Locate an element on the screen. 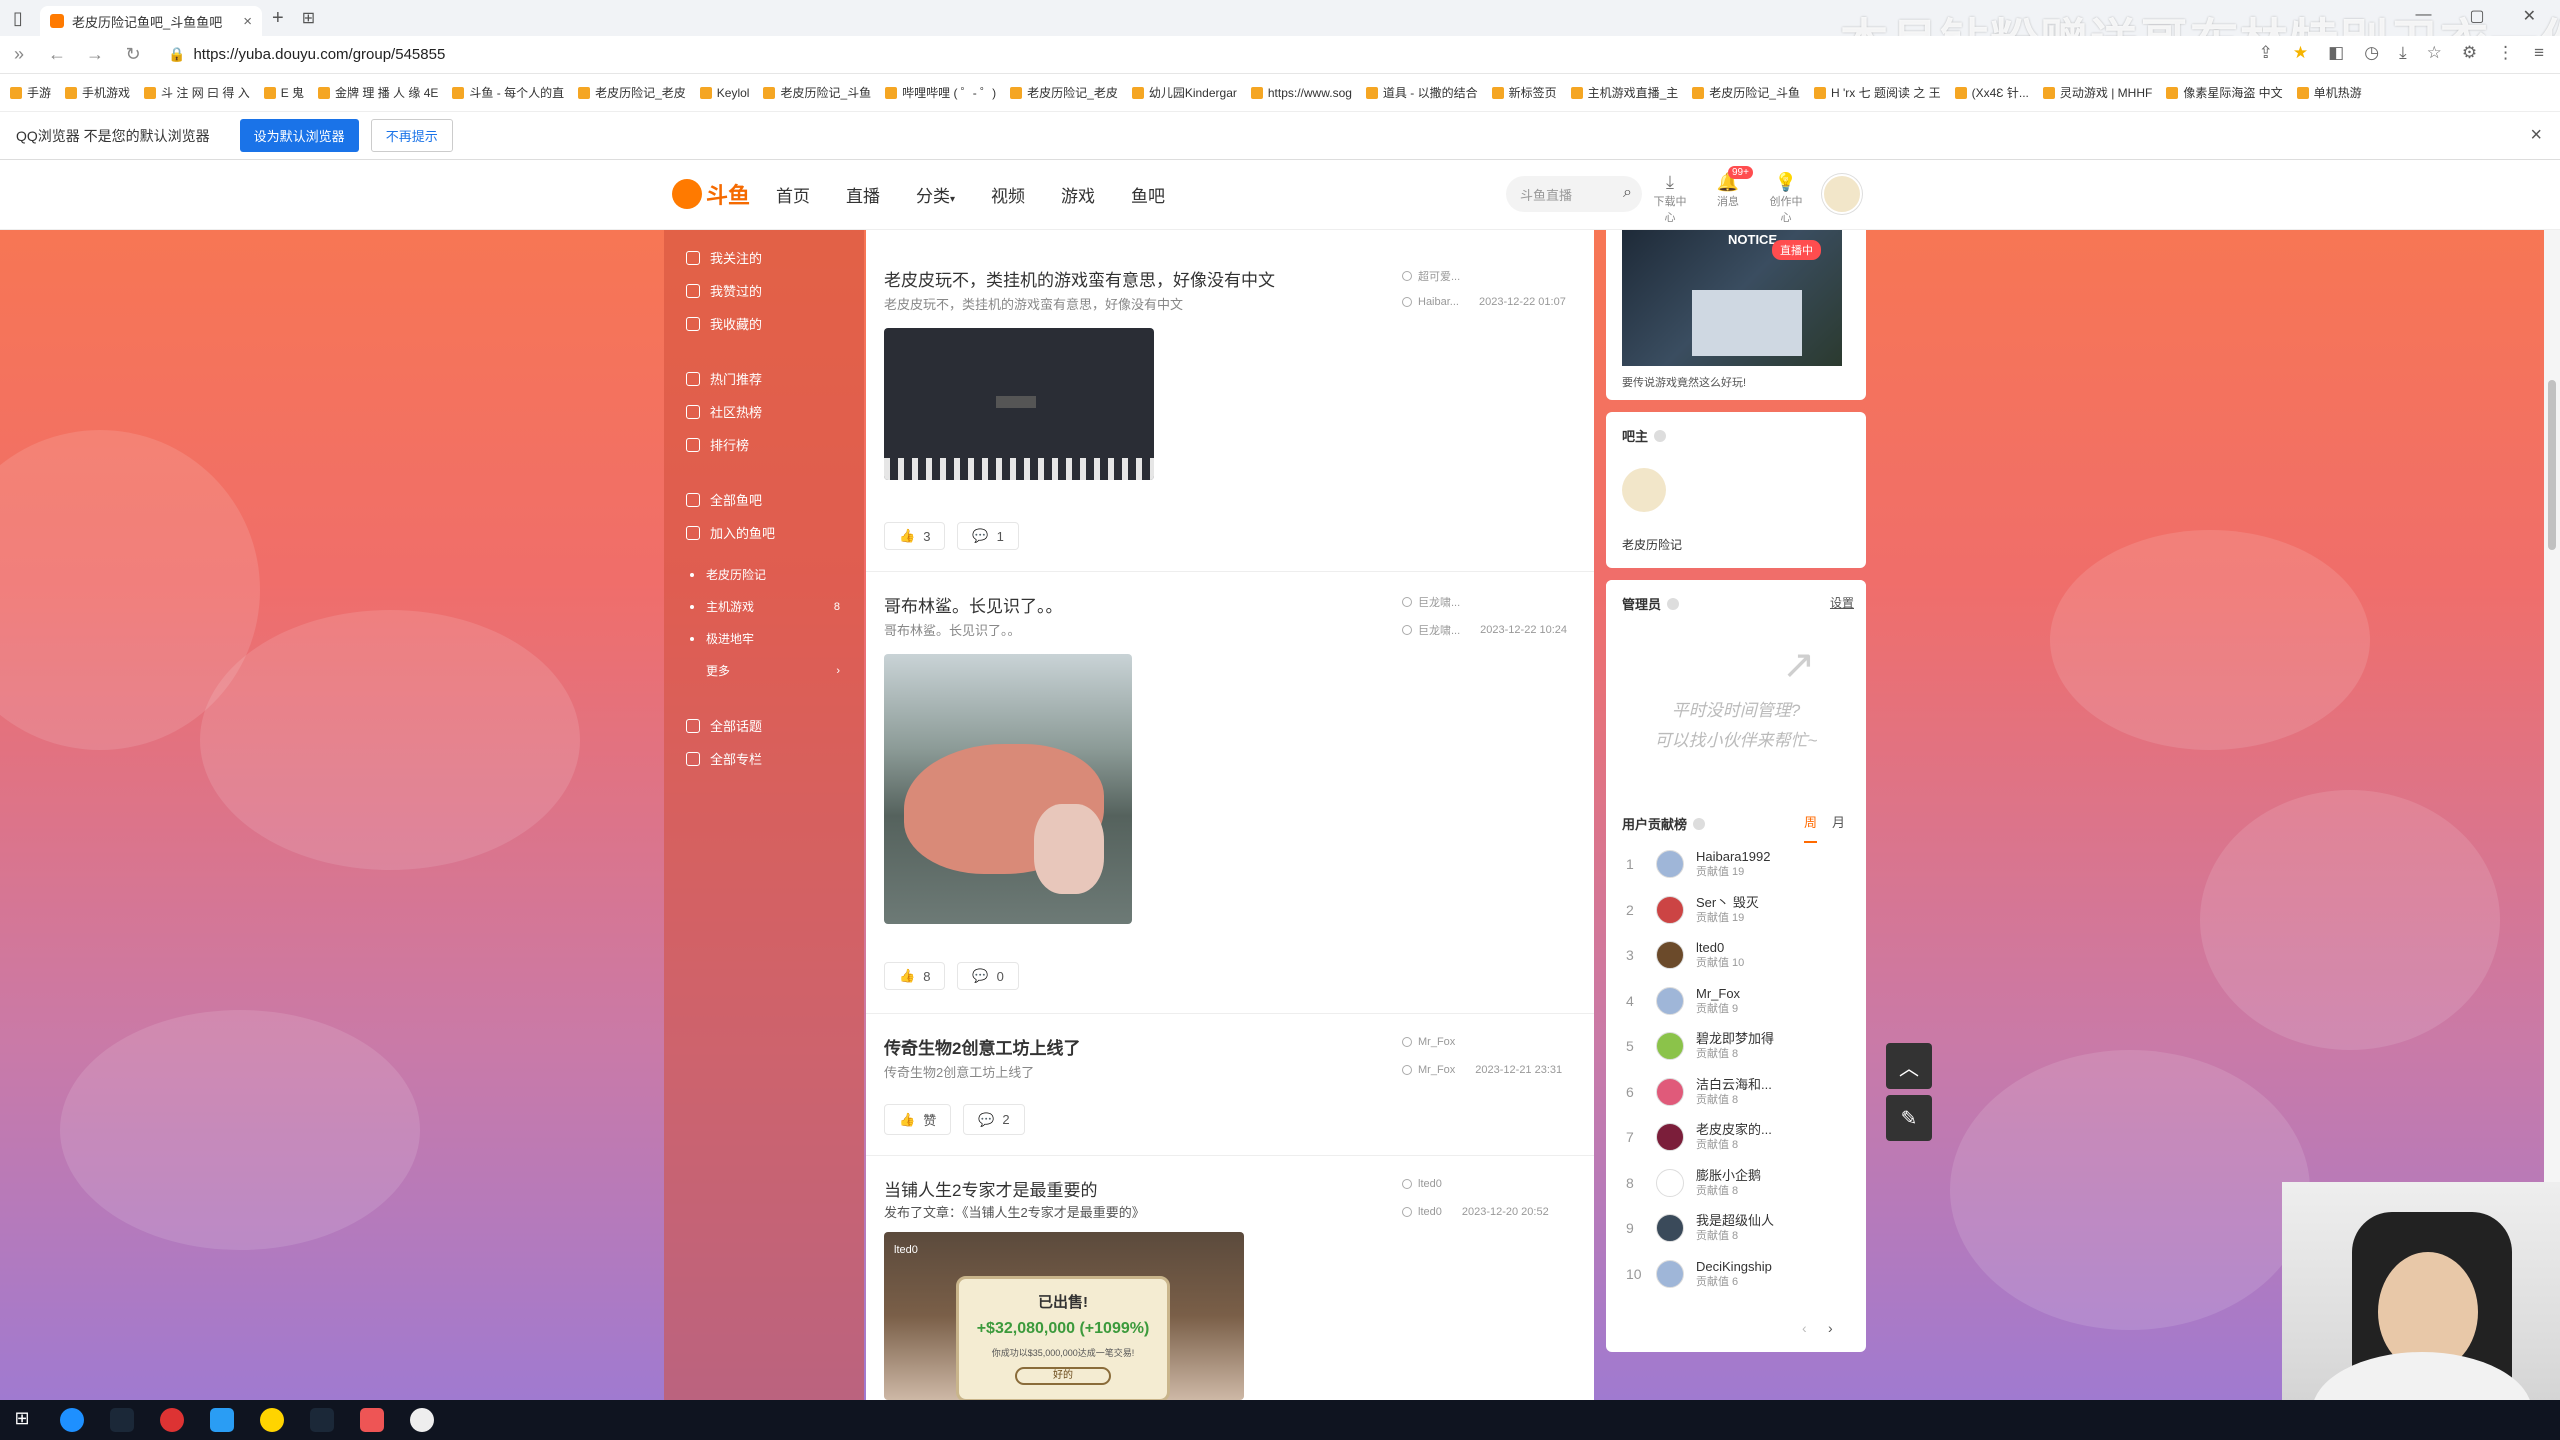 Image resolution: width=2560 pixels, height=1440 pixels. bookmark-item: H 'rx 七 题阅读 之 王 is located at coordinates (1877, 92).